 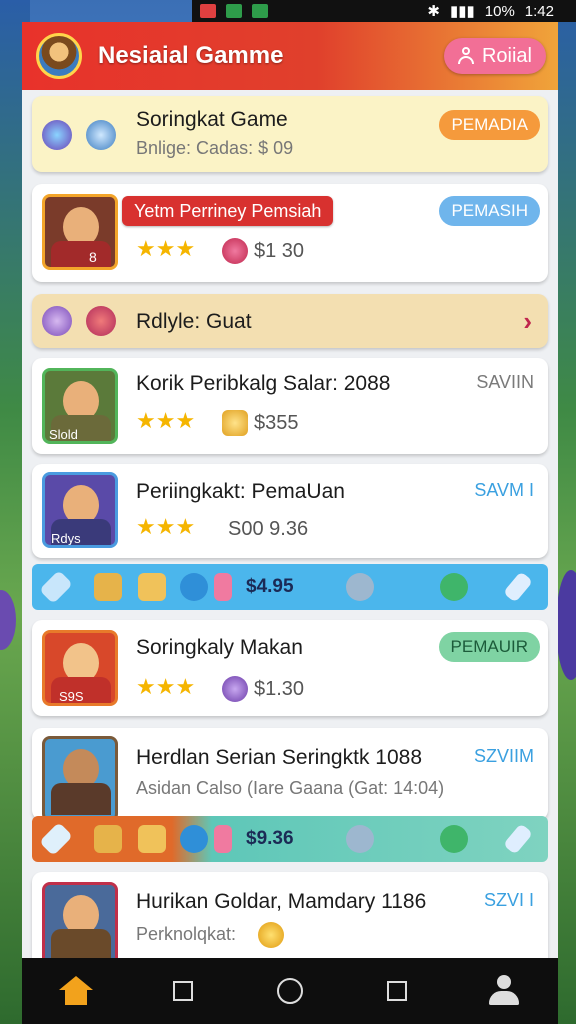 I want to click on nav-back-button, so click(x=183, y=991).